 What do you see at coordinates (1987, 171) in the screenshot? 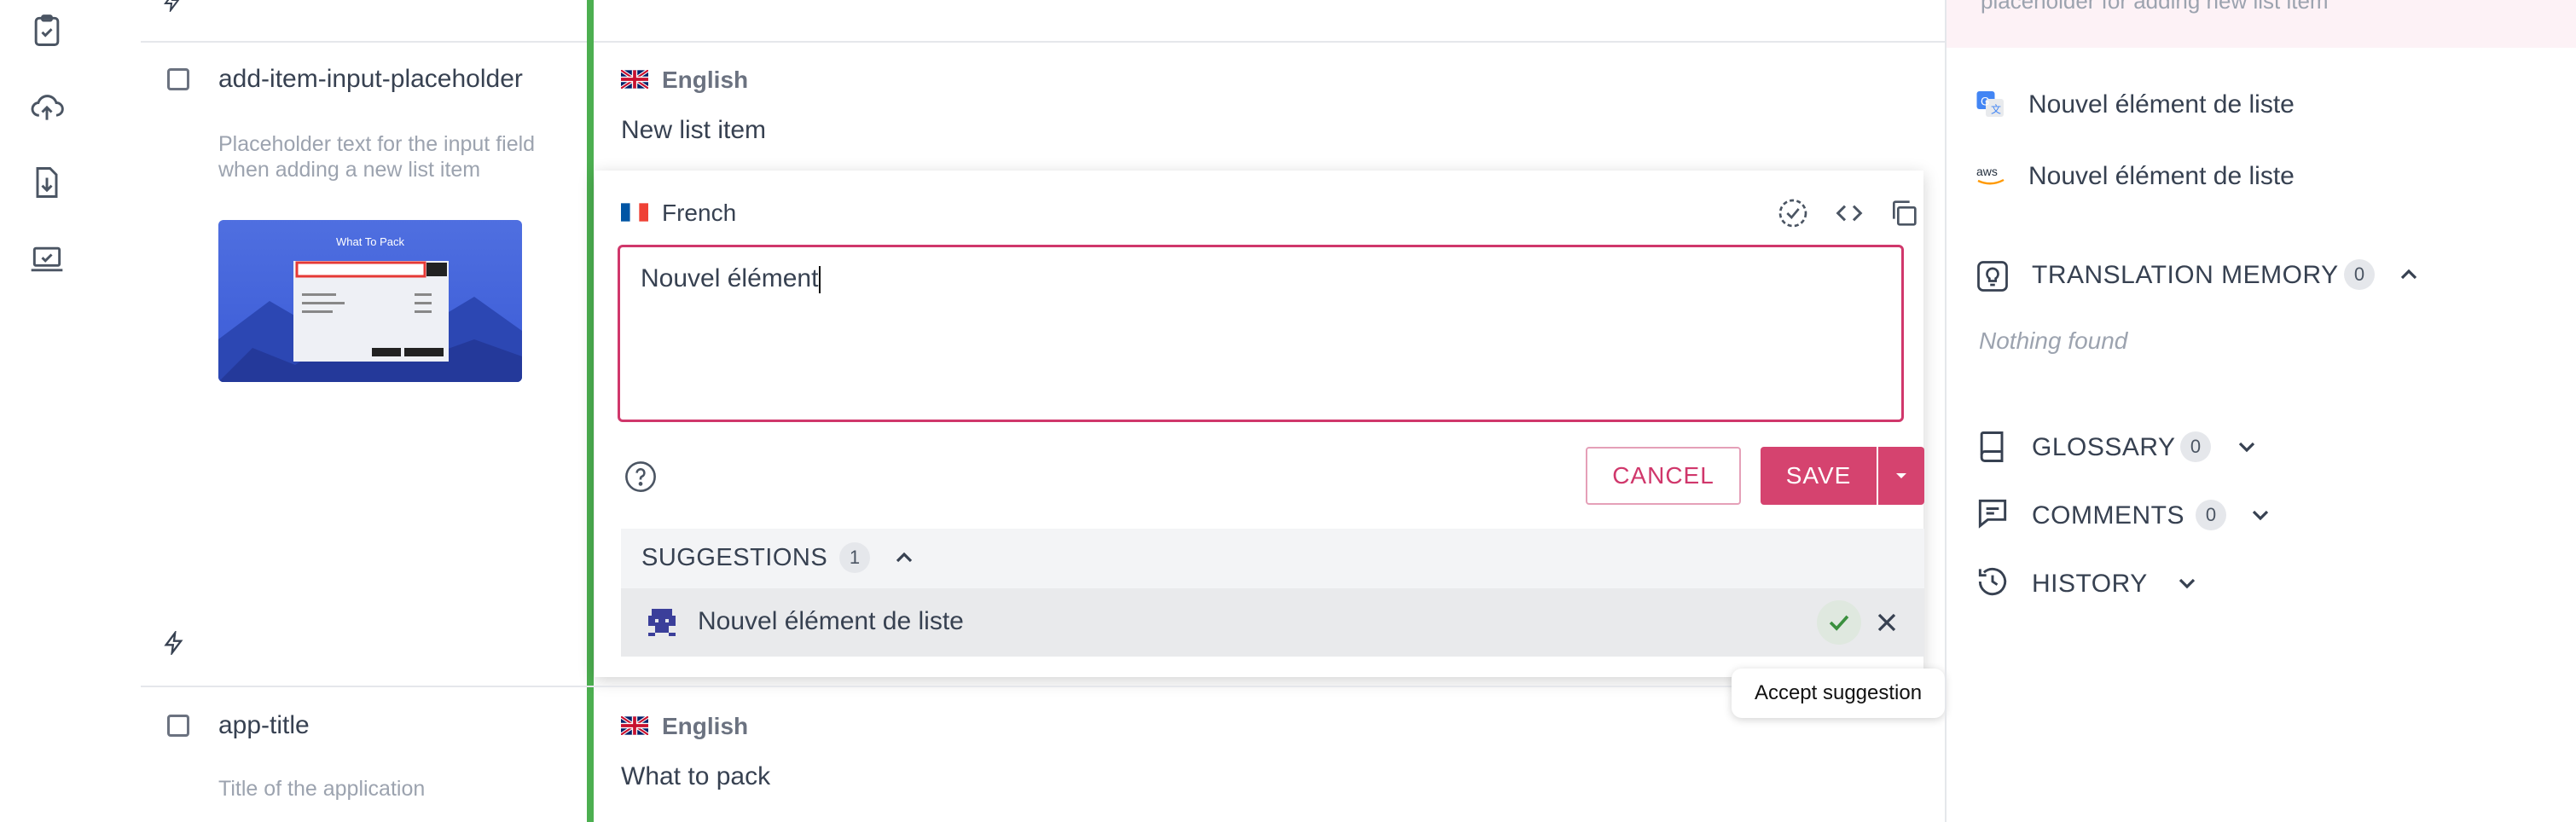
I see `svg-text: aws` at bounding box center [1987, 171].